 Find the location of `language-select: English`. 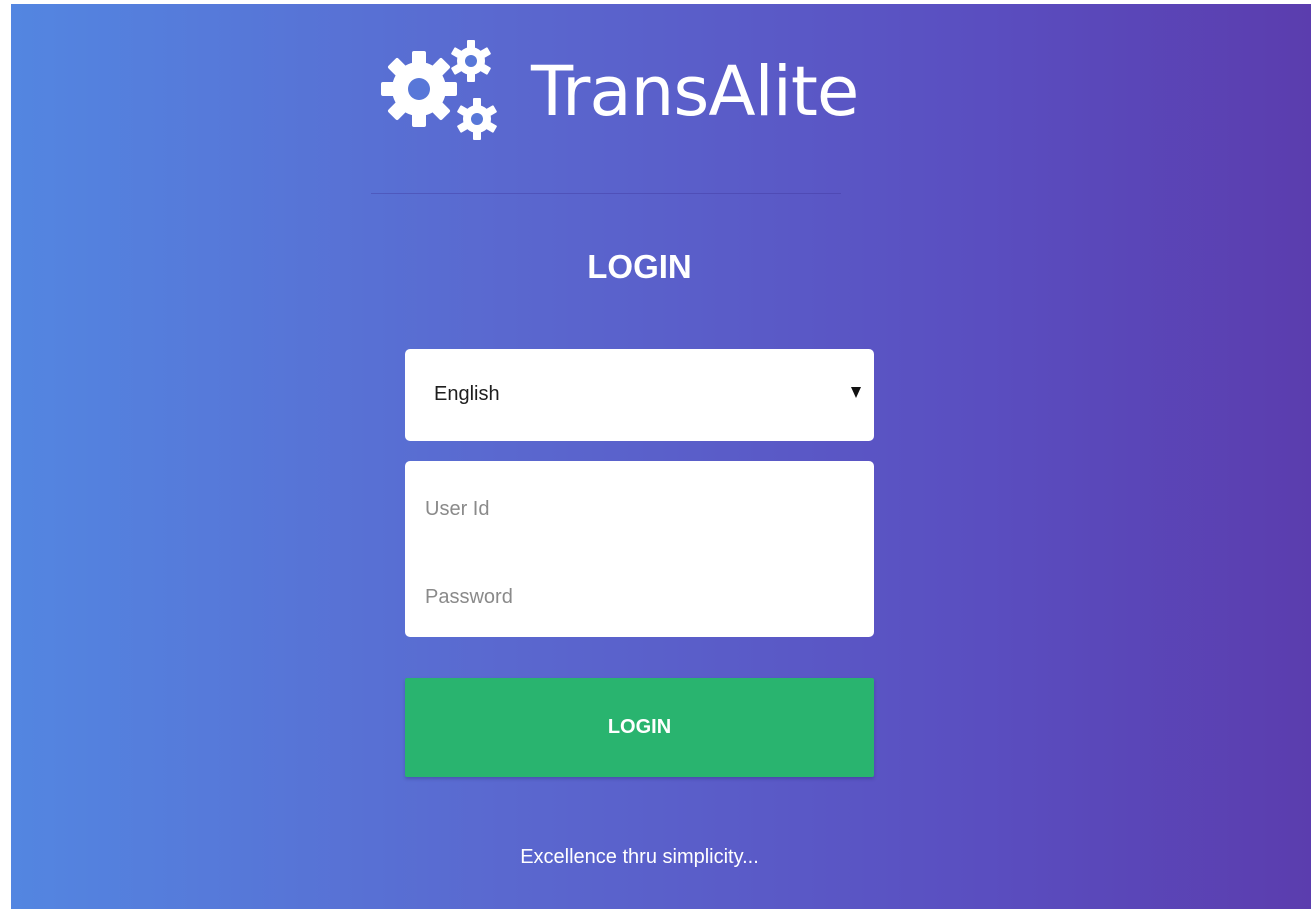

language-select: English is located at coordinates (639, 395).